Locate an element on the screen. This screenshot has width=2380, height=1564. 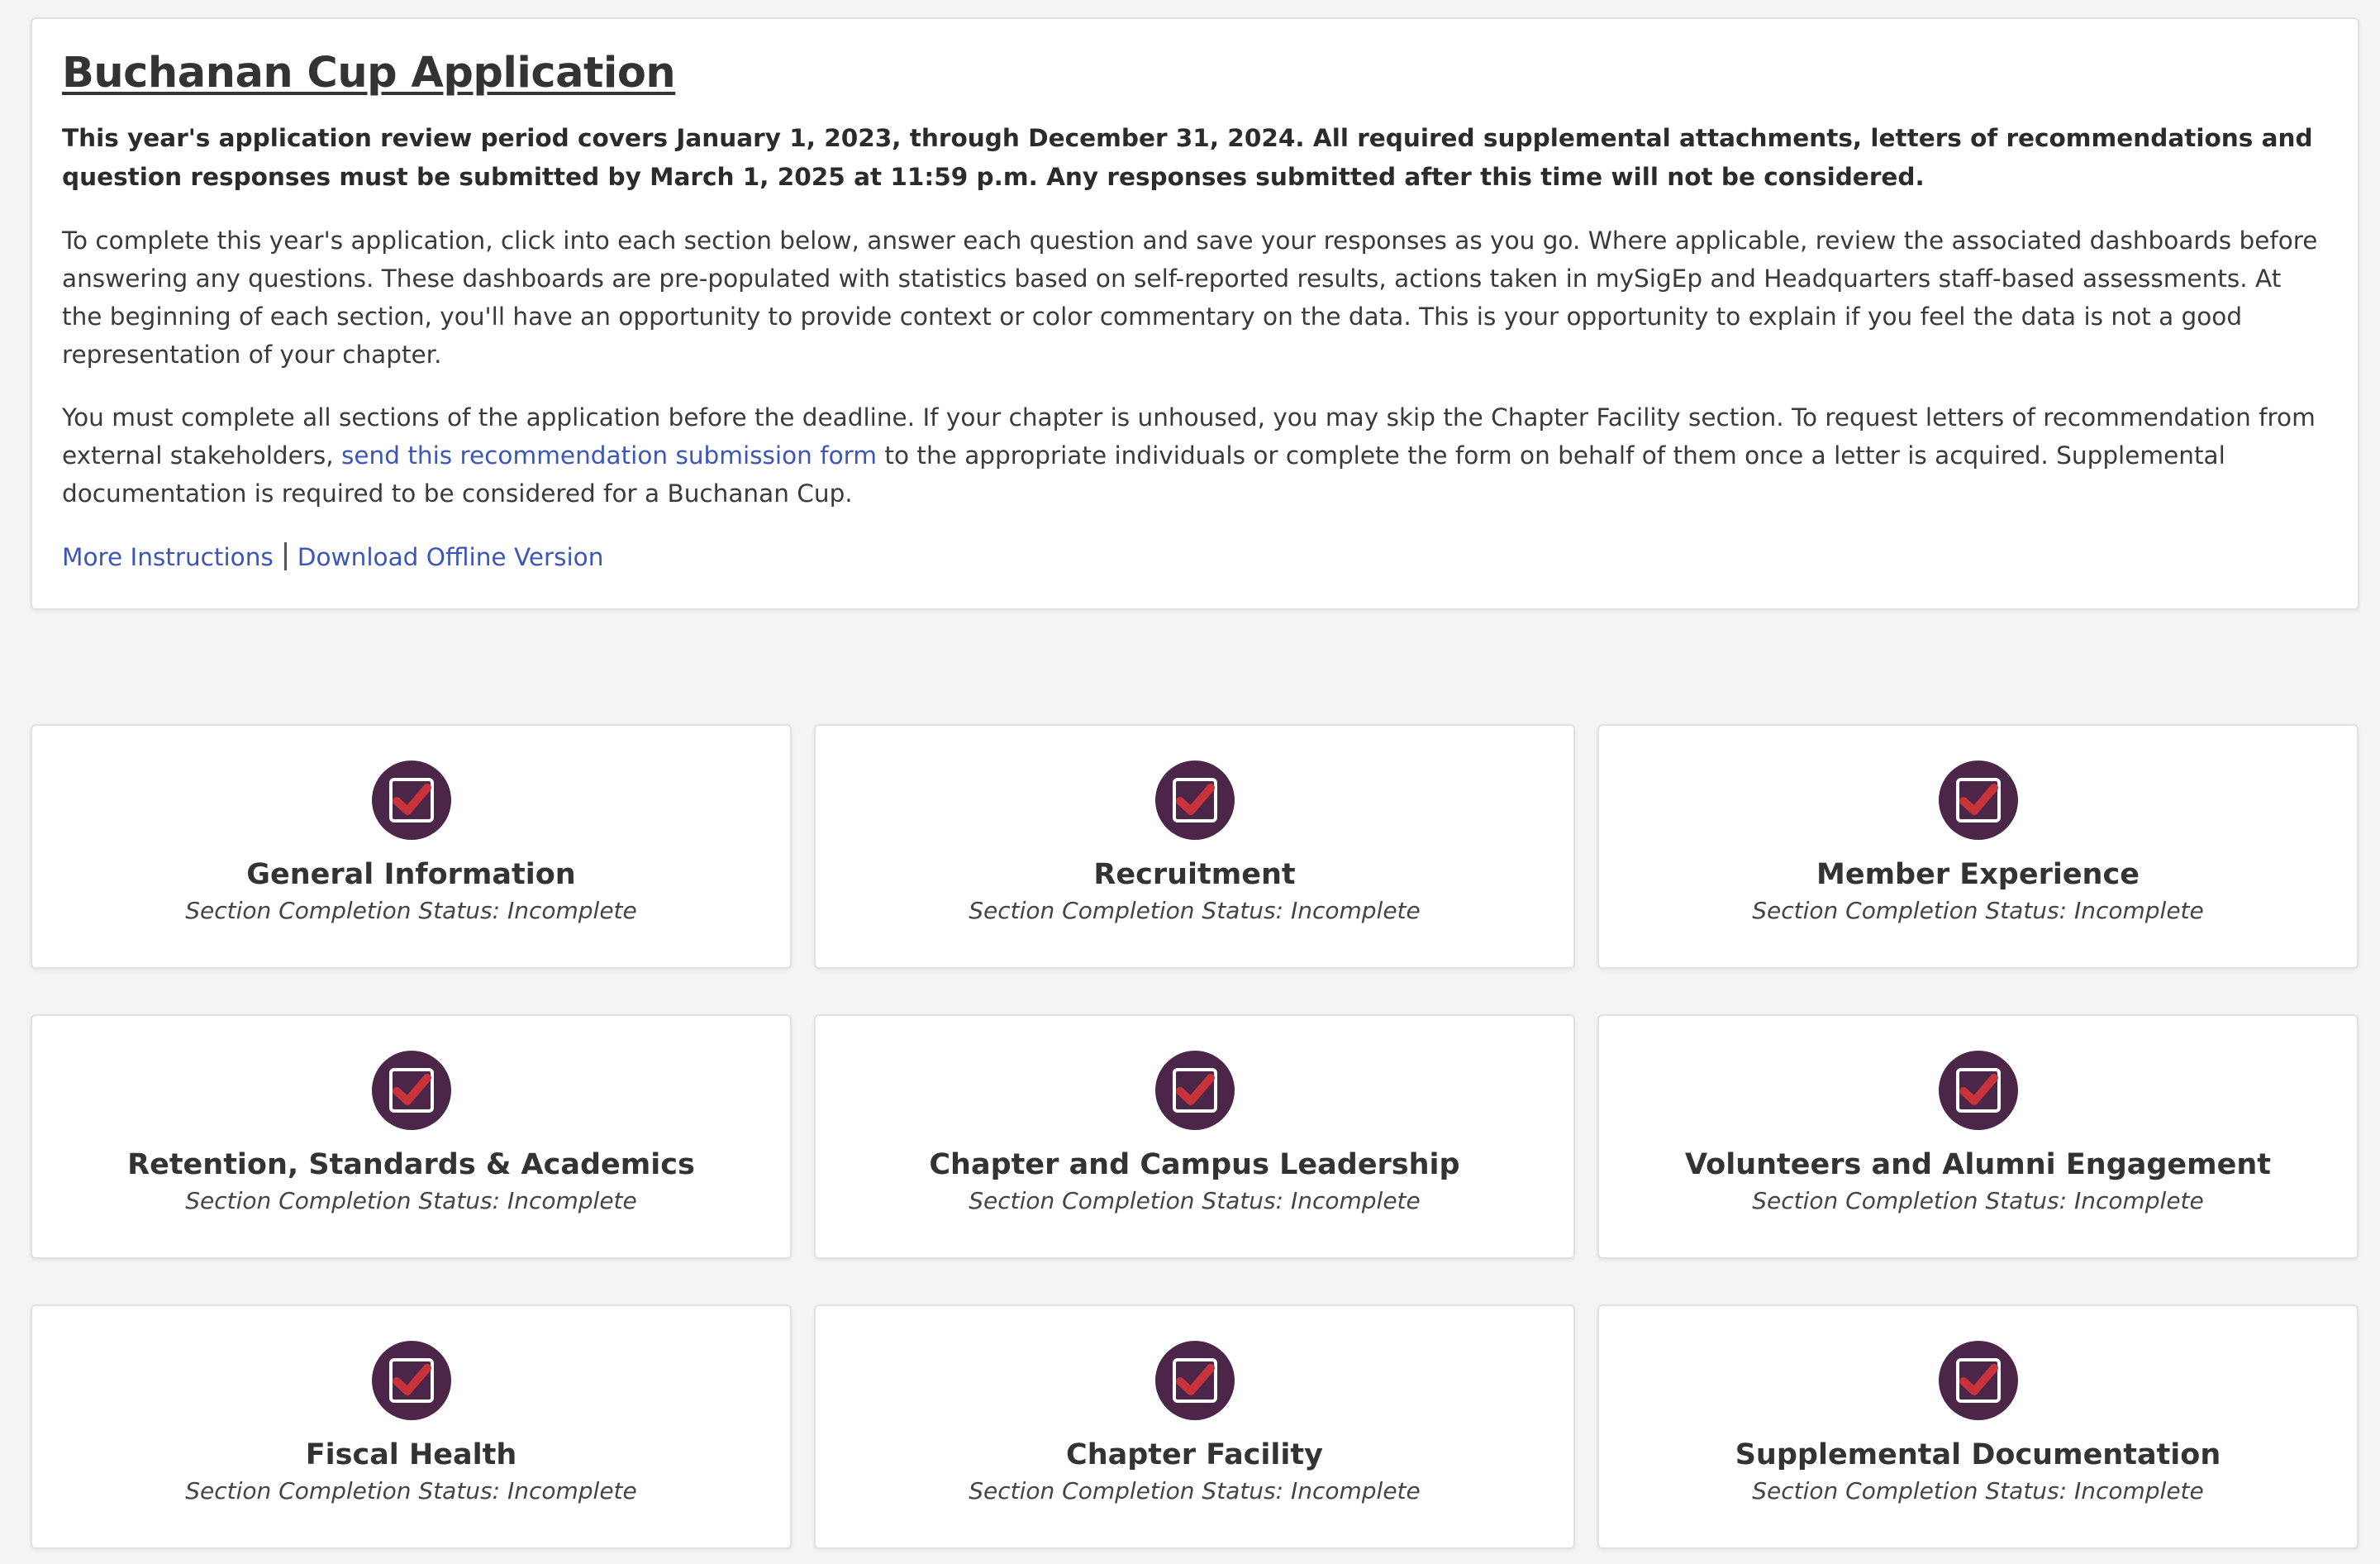
download-offline-version-link: Download Offline Version is located at coordinates (451, 557).